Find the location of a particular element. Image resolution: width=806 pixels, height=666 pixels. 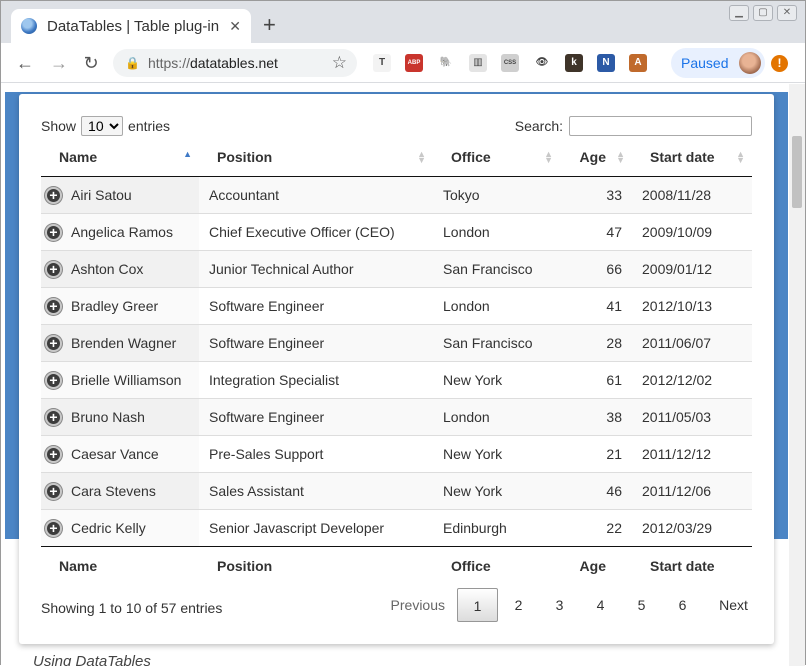

cell-age: 33 is located at coordinates (596, 194).